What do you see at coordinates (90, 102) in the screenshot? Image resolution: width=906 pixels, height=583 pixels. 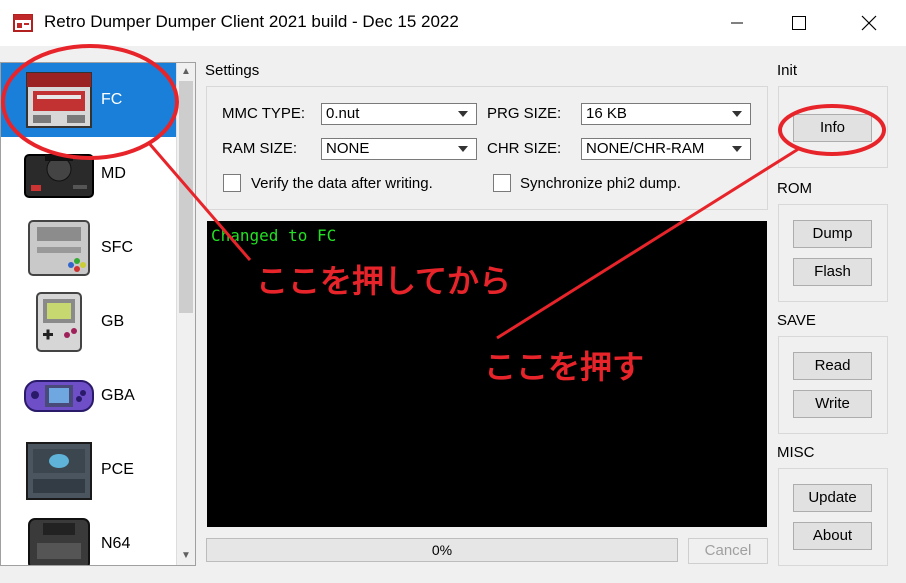 I see `annotation-circle-fc` at bounding box center [90, 102].